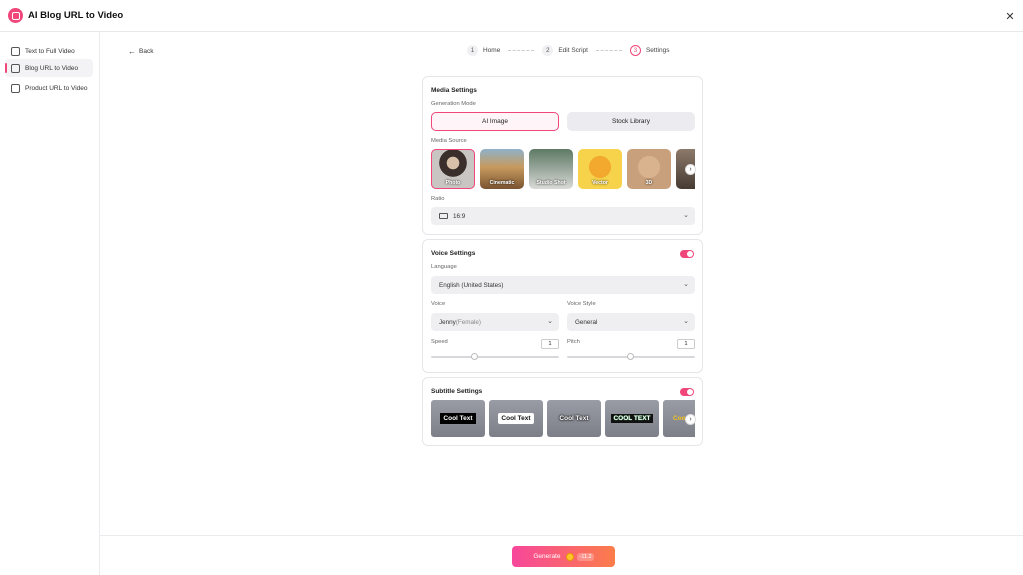 The height and width of the screenshot is (575, 1023). Describe the element at coordinates (146, 51) in the screenshot. I see `back-label: Back` at that location.